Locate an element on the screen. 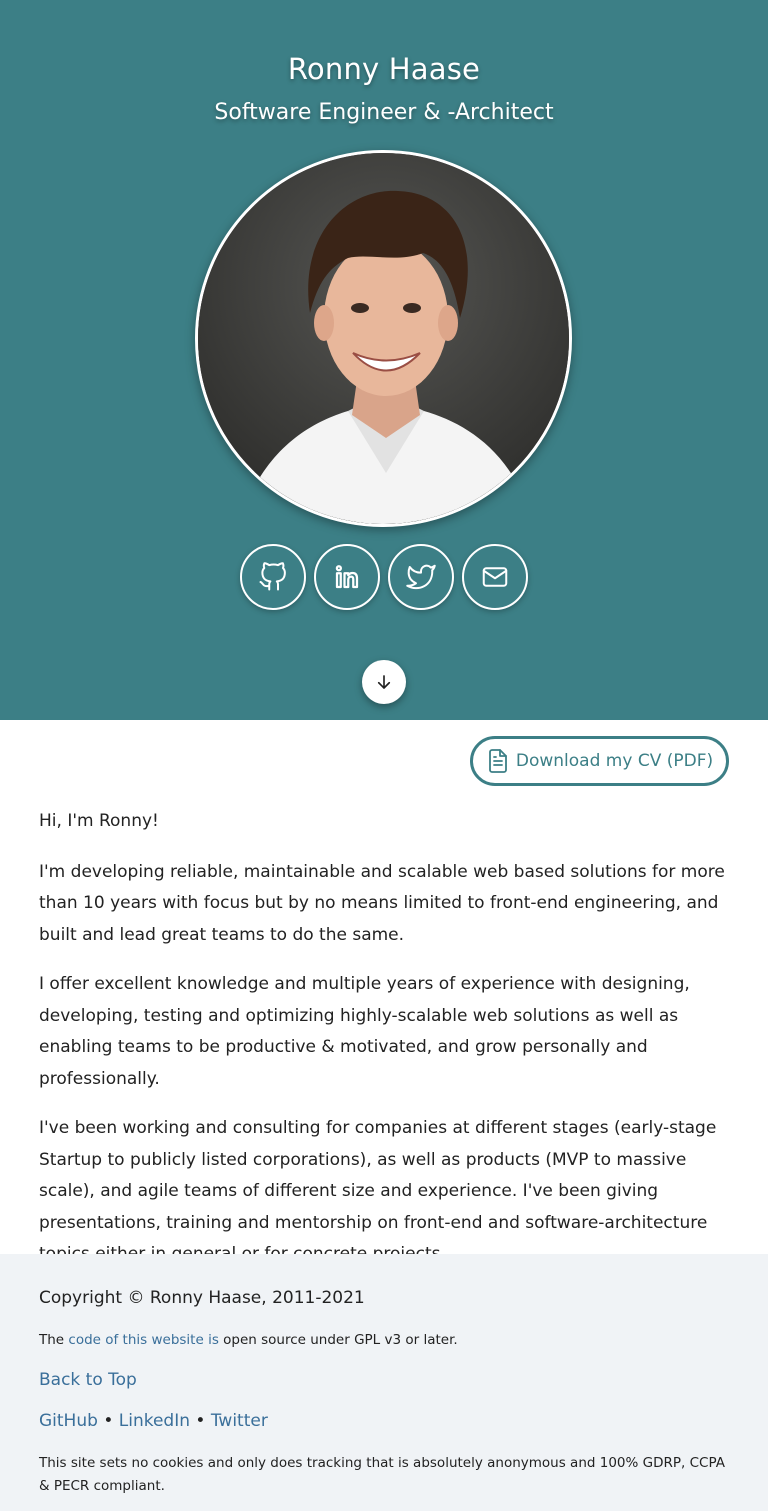 This screenshot has width=768, height=1511. footer-linkedin-link: LinkedIn is located at coordinates (154, 1421).